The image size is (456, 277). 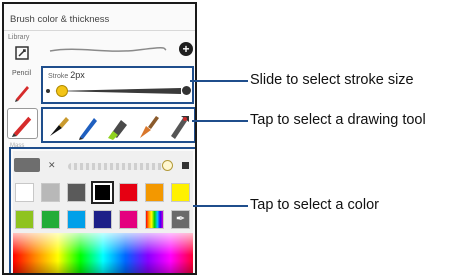 What do you see at coordinates (117, 85) in the screenshot?
I see `stroke-size-highlight: Stroke 2px` at bounding box center [117, 85].